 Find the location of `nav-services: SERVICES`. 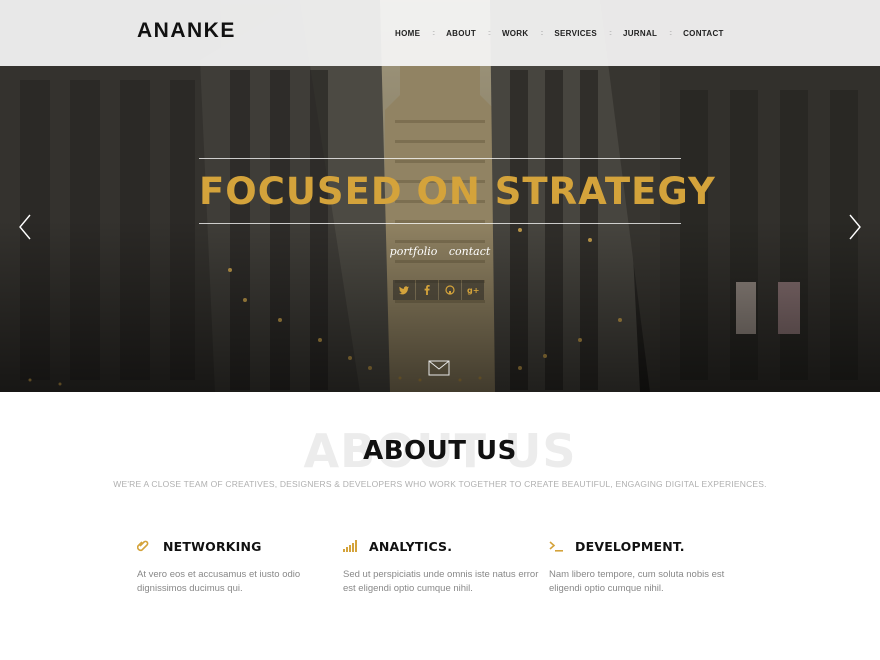

nav-services: SERVICES is located at coordinates (575, 33).